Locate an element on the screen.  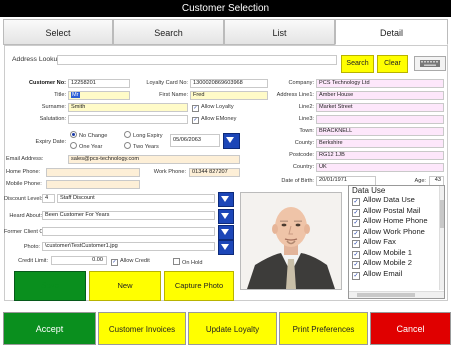
data-use-item: ✓ Allow Email is located at coordinates (396, 274).